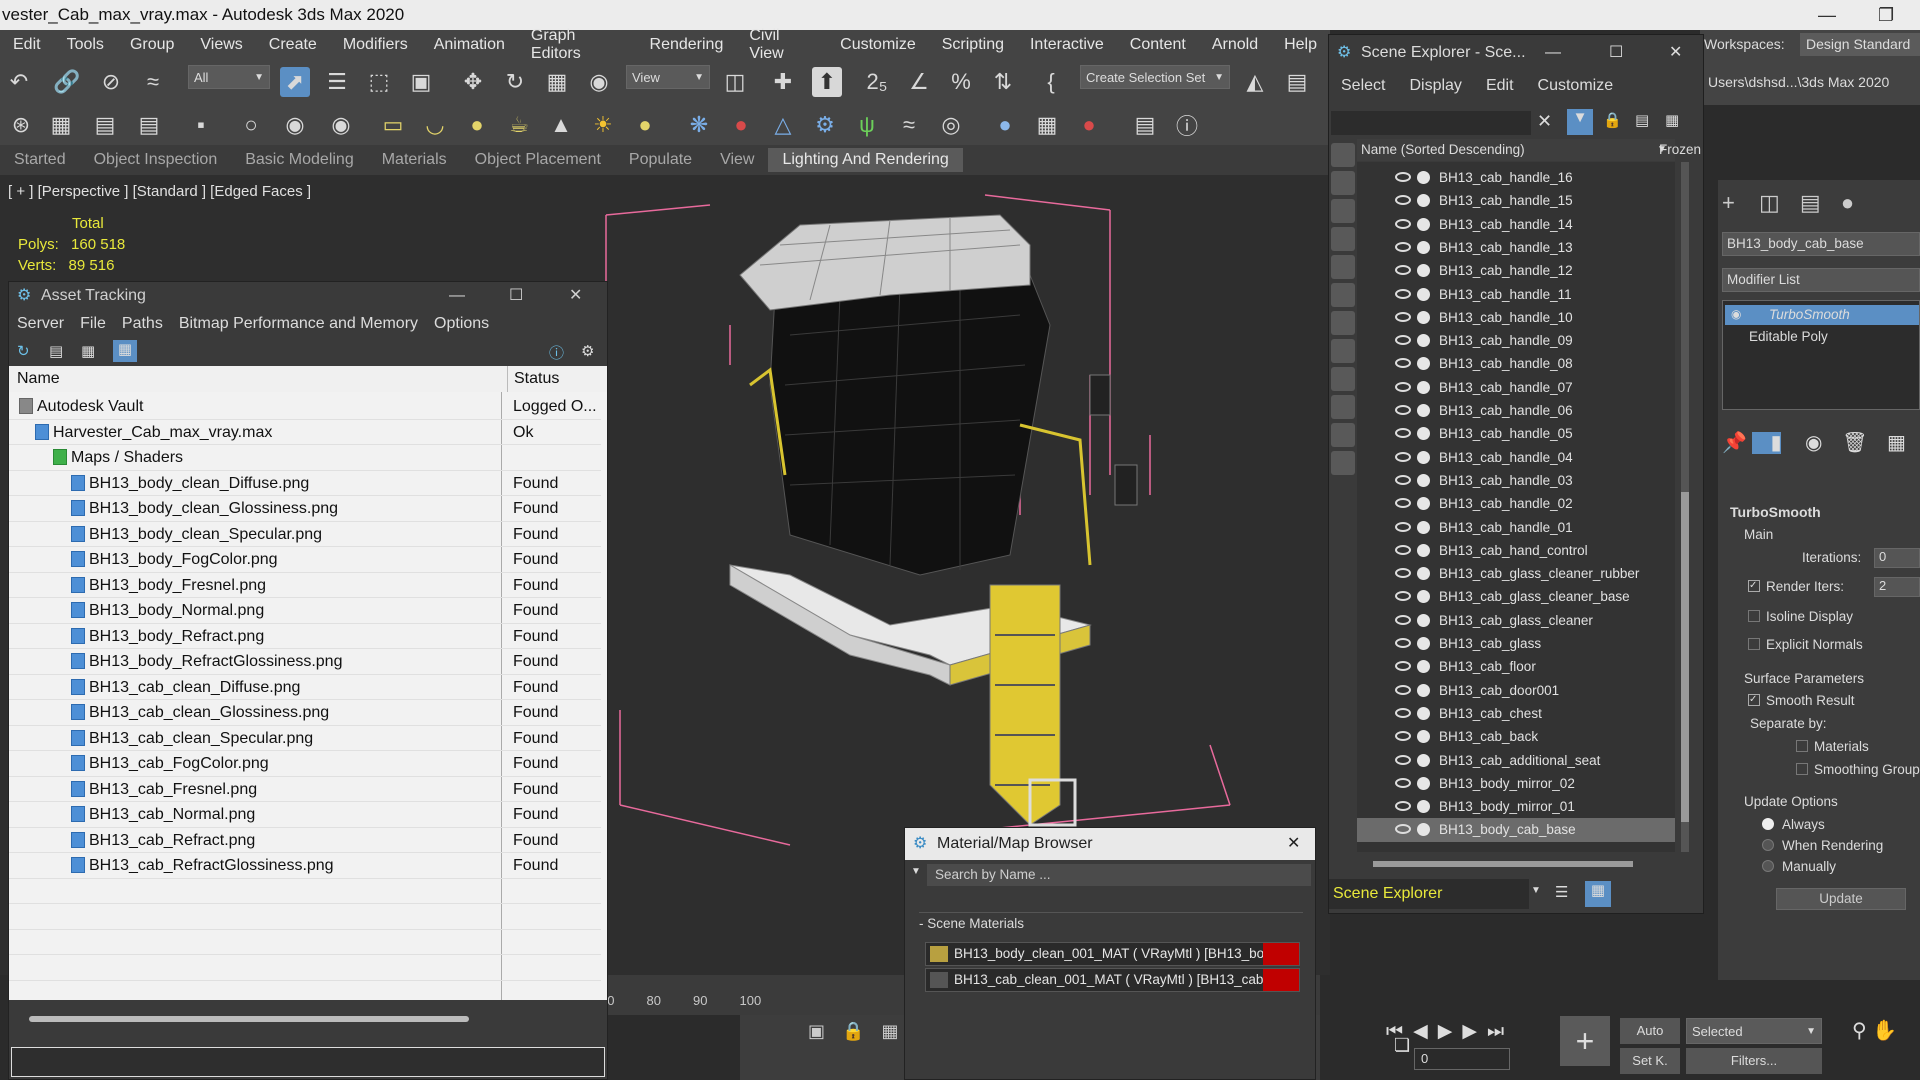 The height and width of the screenshot is (1080, 1920). Describe the element at coordinates (737, 160) in the screenshot. I see `ribbon-tab-view: View` at that location.